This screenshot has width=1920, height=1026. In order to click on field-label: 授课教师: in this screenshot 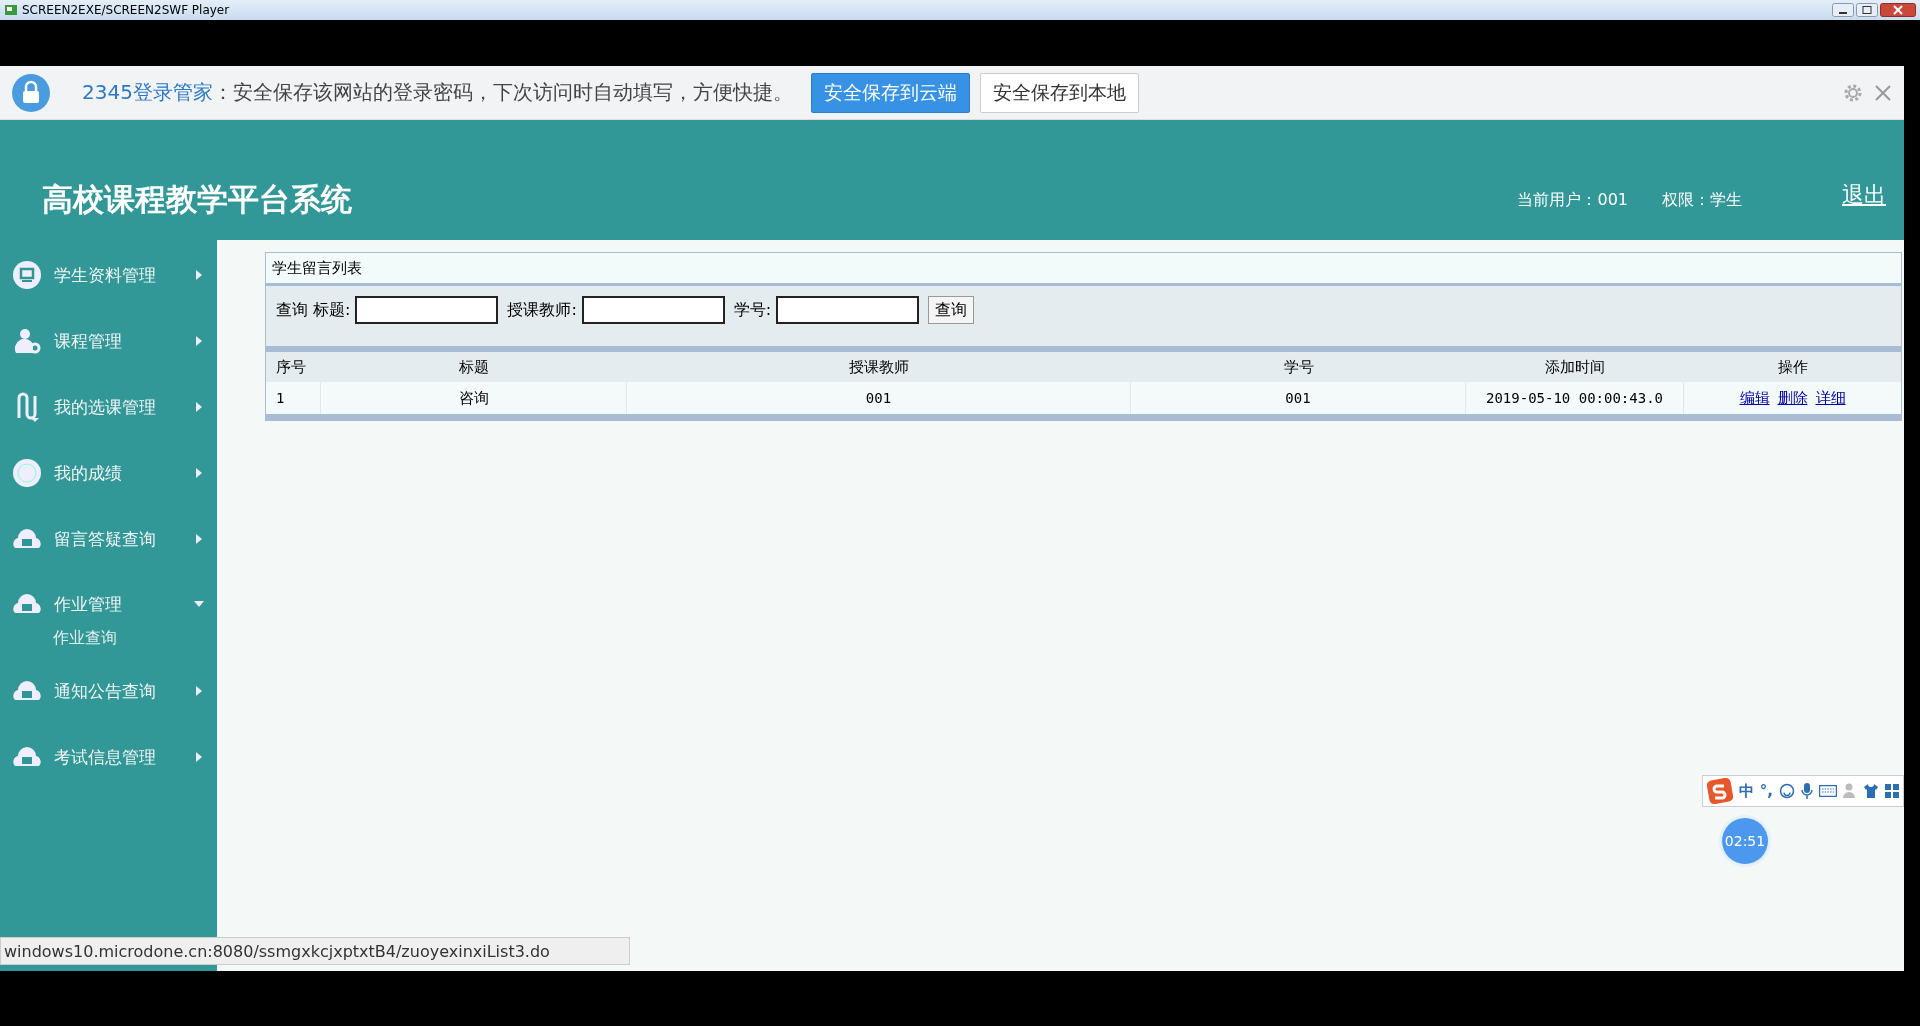, I will do `click(542, 310)`.